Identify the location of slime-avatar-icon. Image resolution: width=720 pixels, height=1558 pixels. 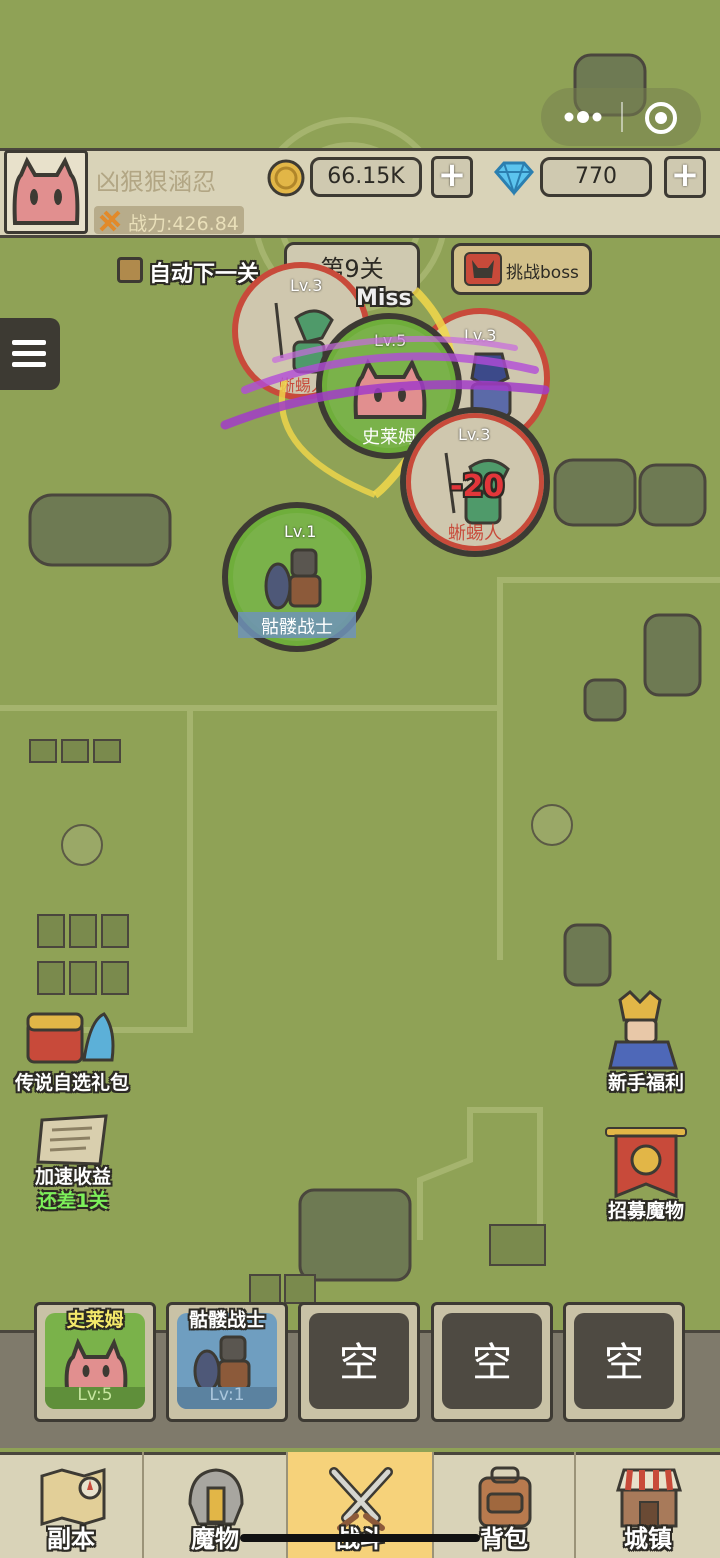
(46, 190).